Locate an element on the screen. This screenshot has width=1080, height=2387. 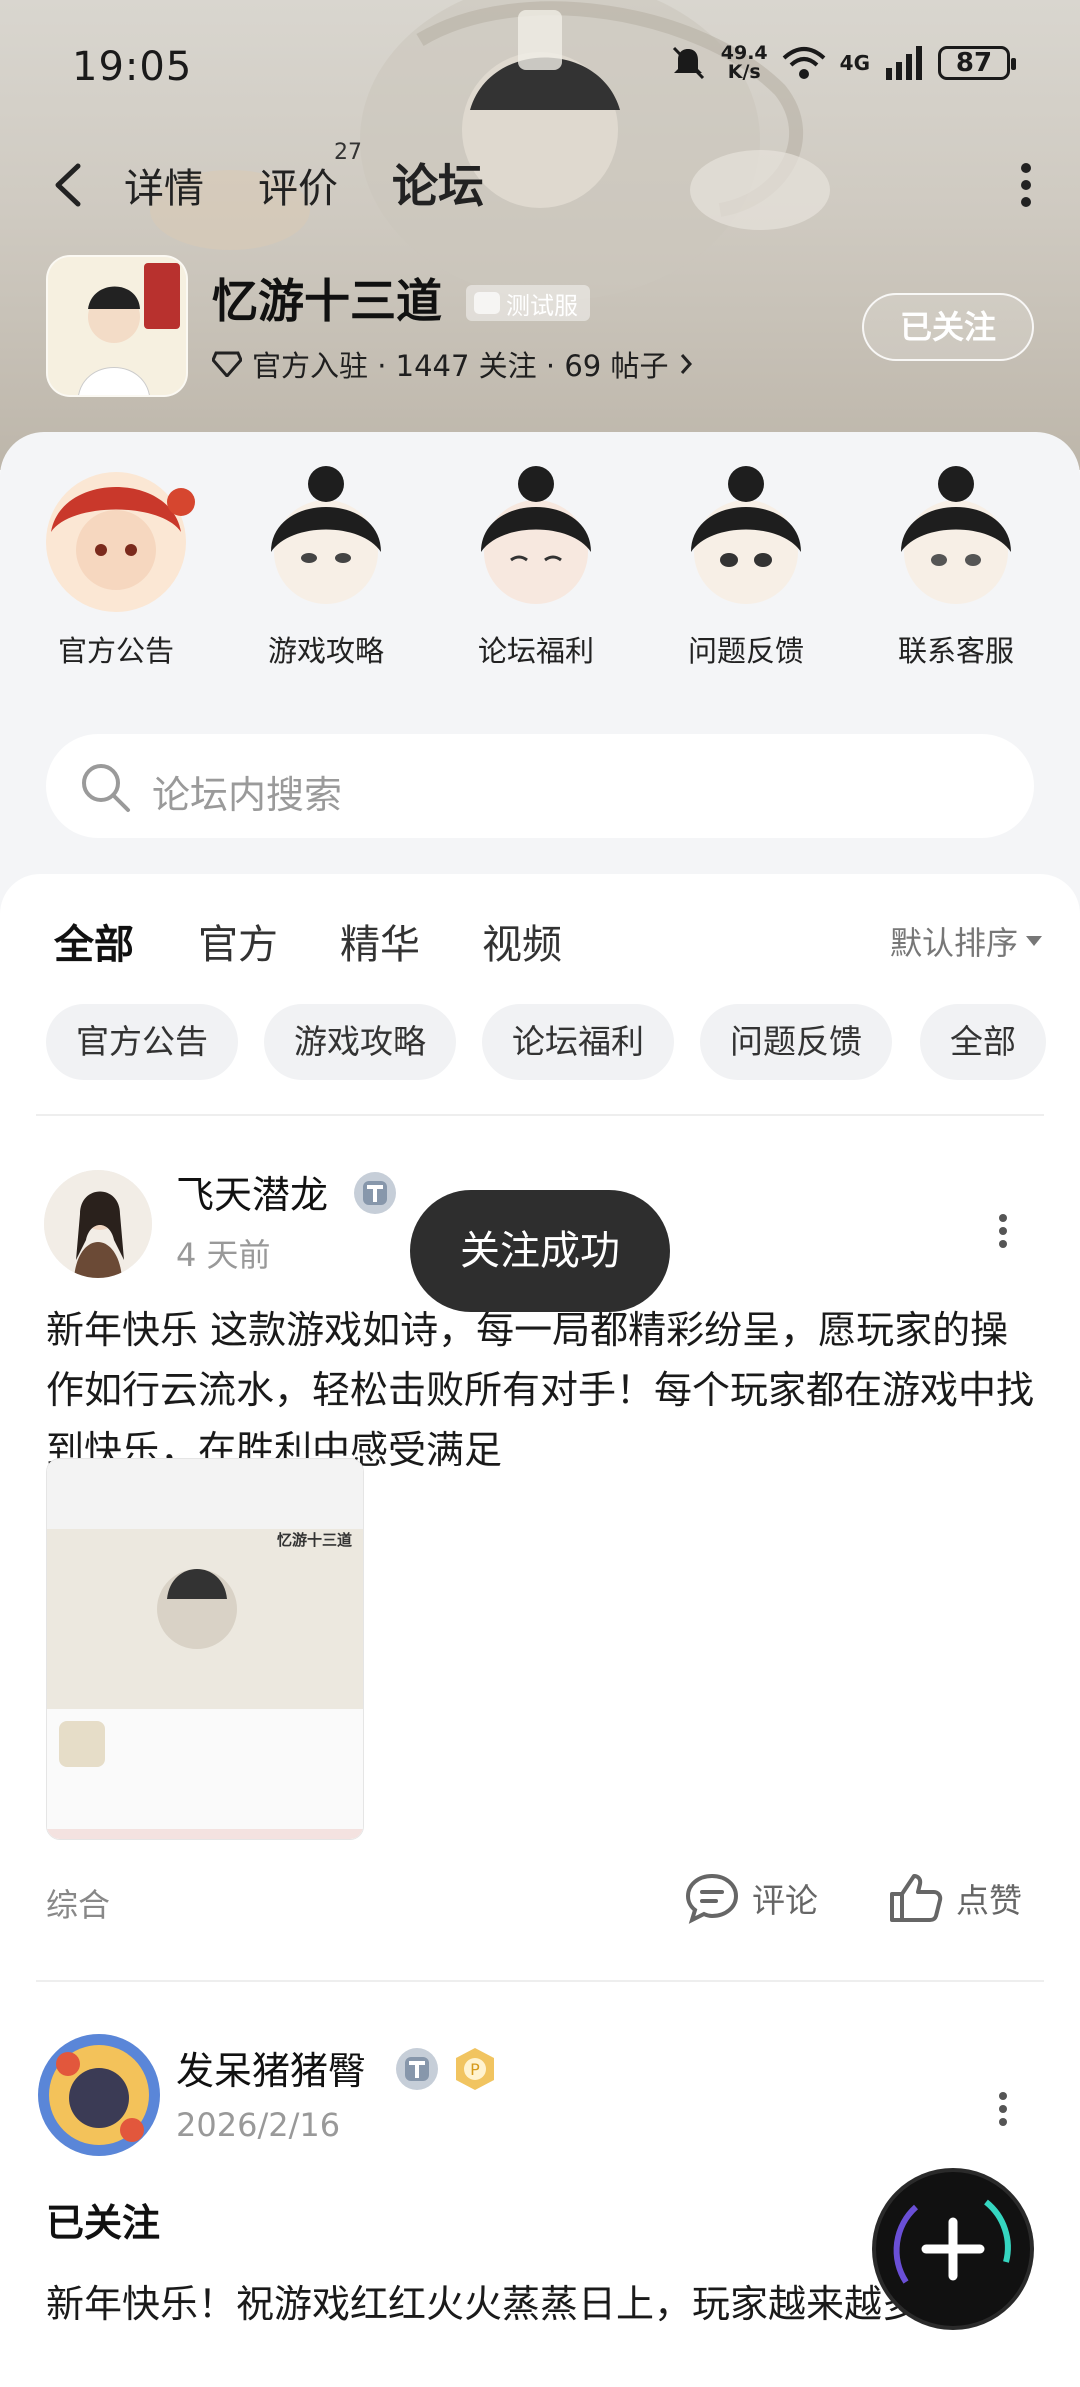
game-guide-icon is located at coordinates (326, 535).